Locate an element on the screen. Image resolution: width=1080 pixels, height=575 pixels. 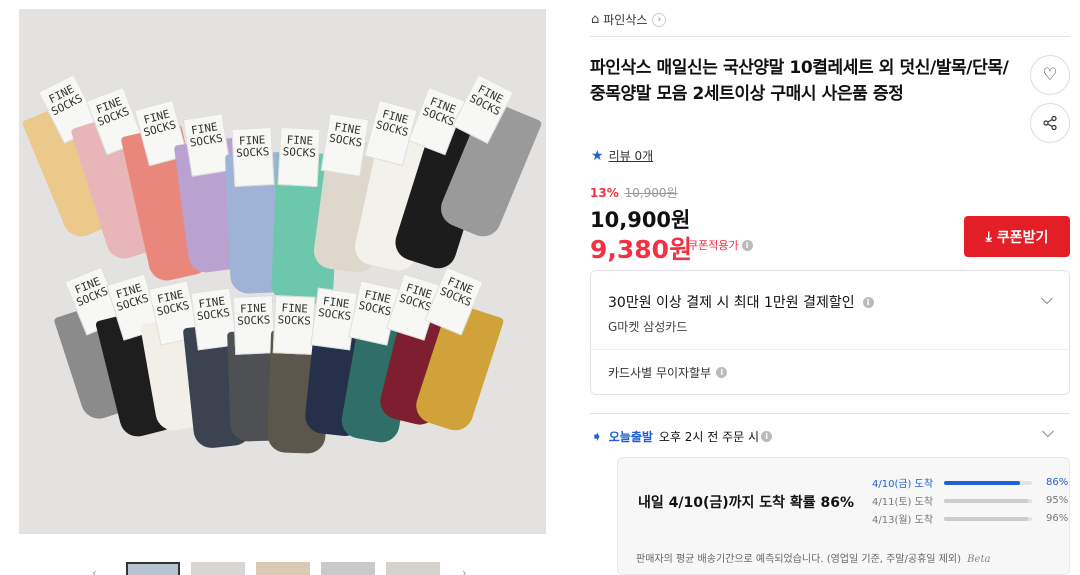
heart-icon: ♡ is located at coordinates (1050, 75).